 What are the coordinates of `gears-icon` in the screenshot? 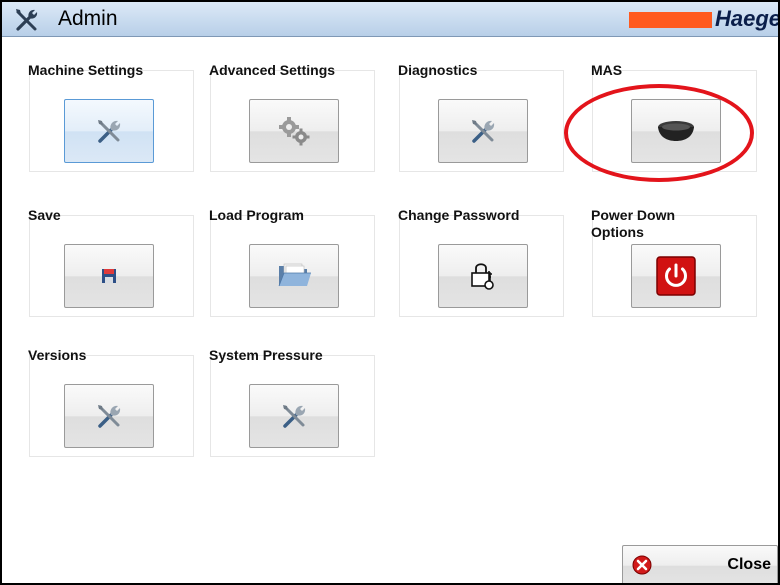 It's located at (294, 131).